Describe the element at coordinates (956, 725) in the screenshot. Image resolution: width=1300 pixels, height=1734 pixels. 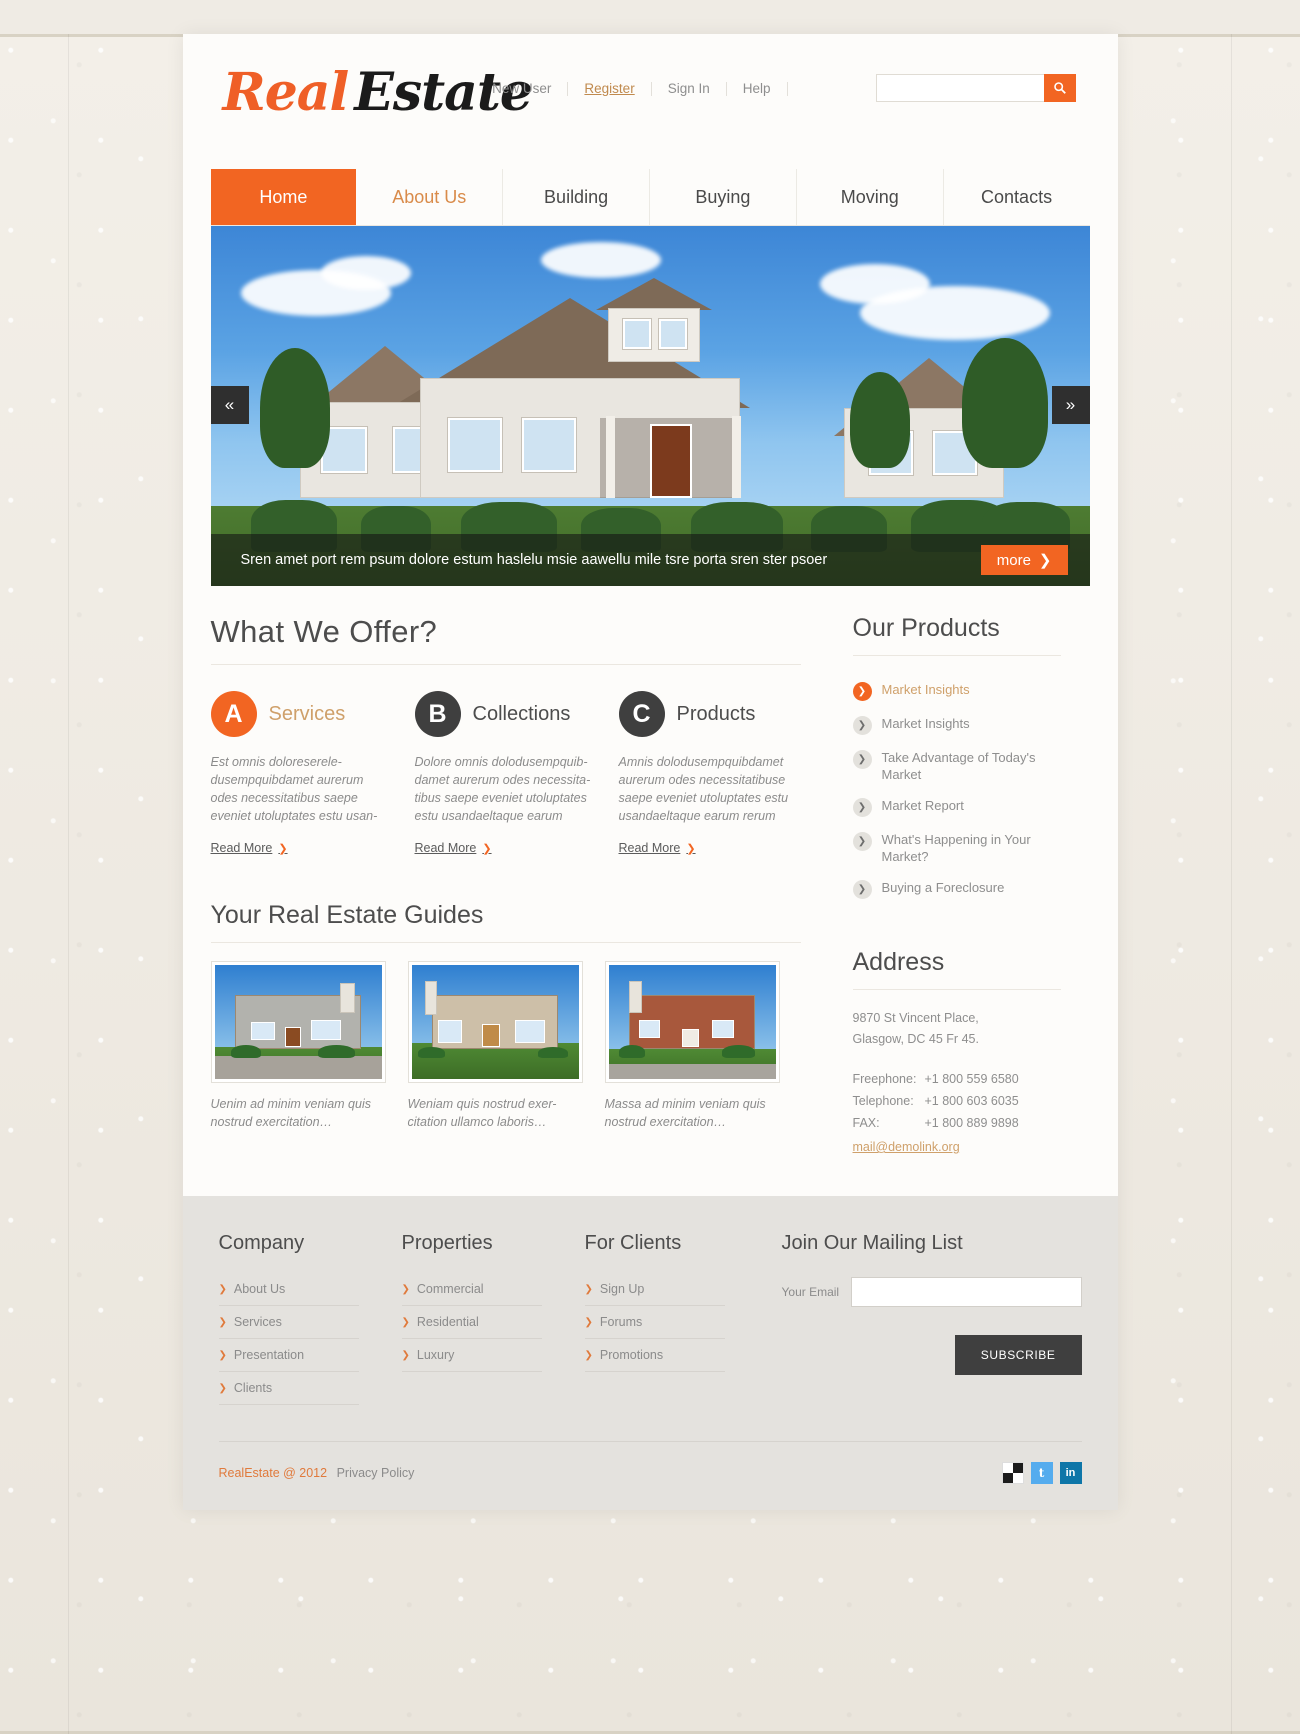
I see `product-item-market-insights-2: ❯ Market Insights` at that location.